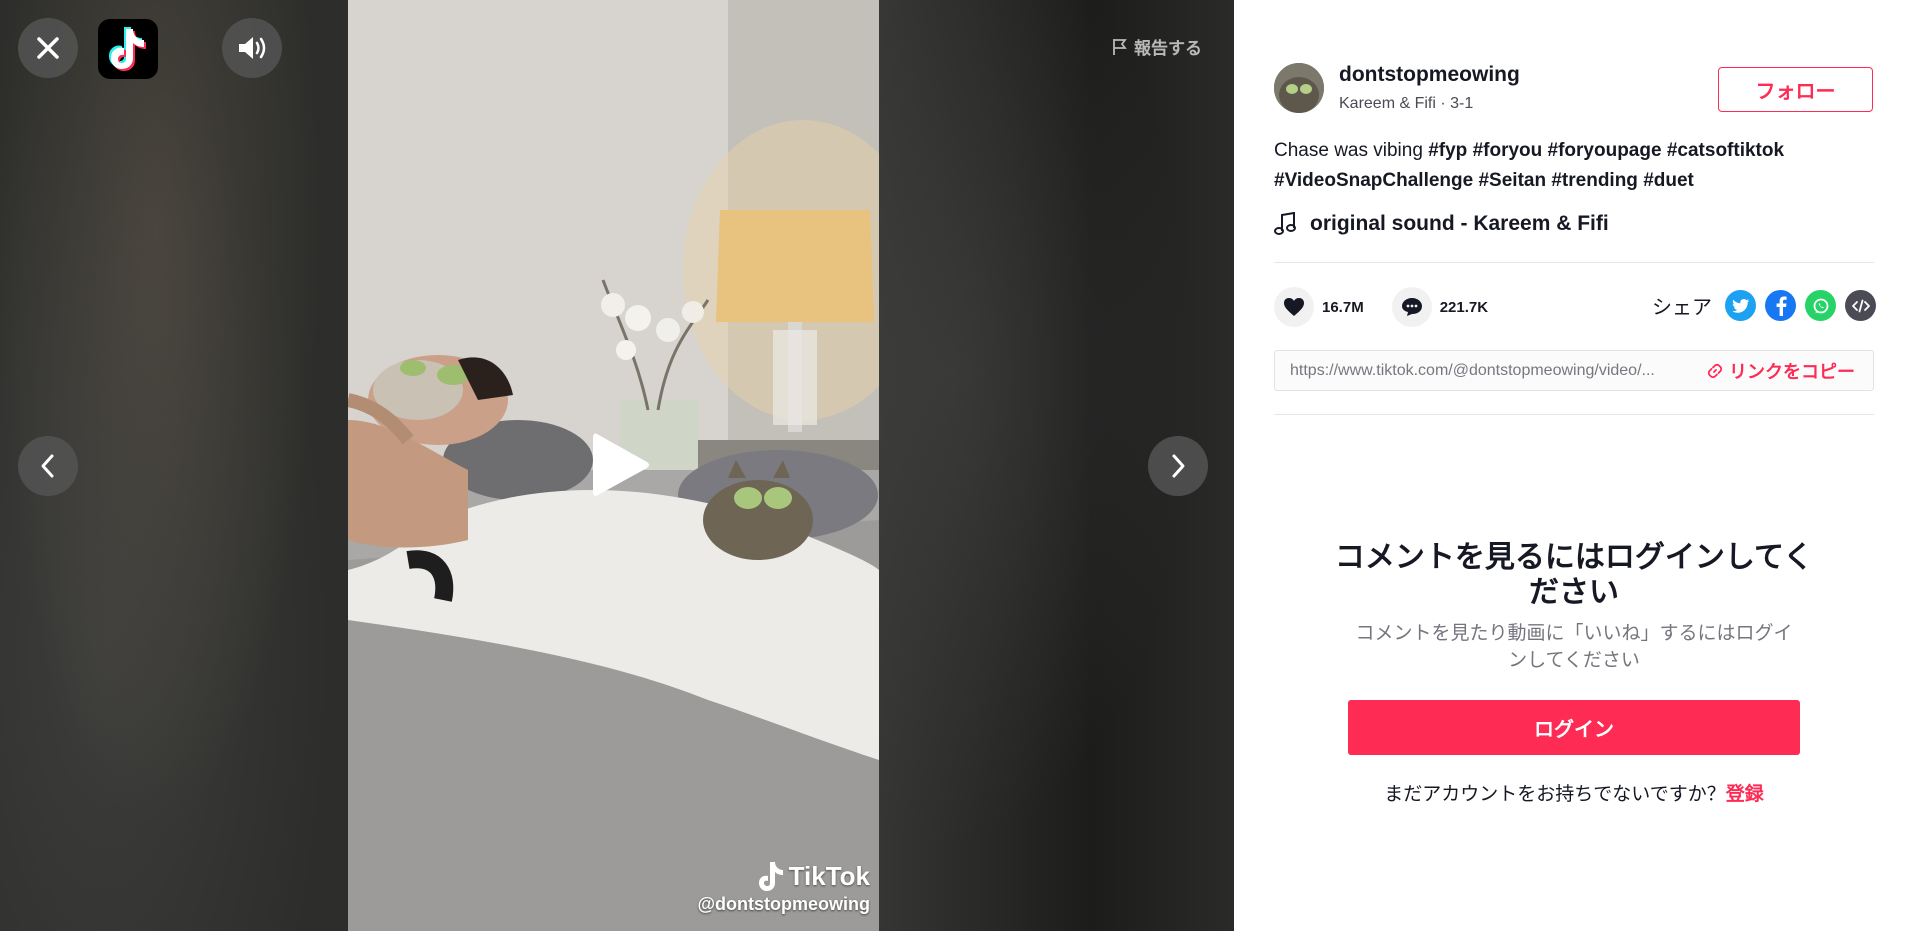 The height and width of the screenshot is (931, 1905). What do you see at coordinates (1351, 150) in the screenshot?
I see `description-text: Chase was vibing` at bounding box center [1351, 150].